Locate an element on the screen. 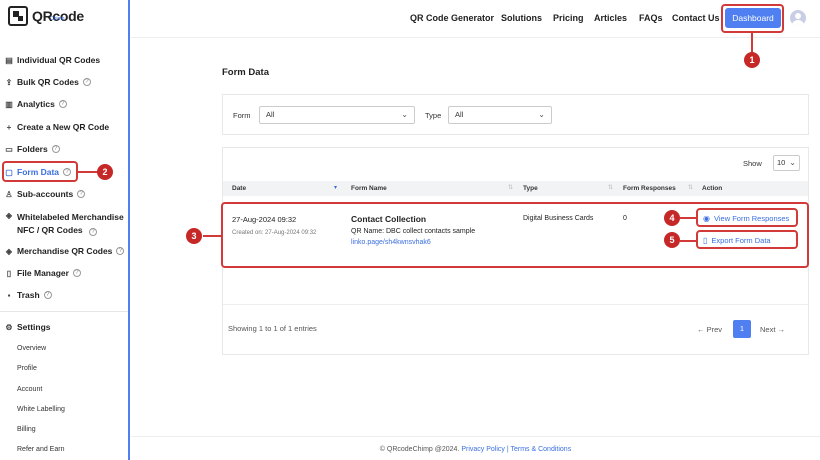 Image resolution: width=820 pixels, height=460 pixels. upload-icon: ⇪ is located at coordinates (9, 82).